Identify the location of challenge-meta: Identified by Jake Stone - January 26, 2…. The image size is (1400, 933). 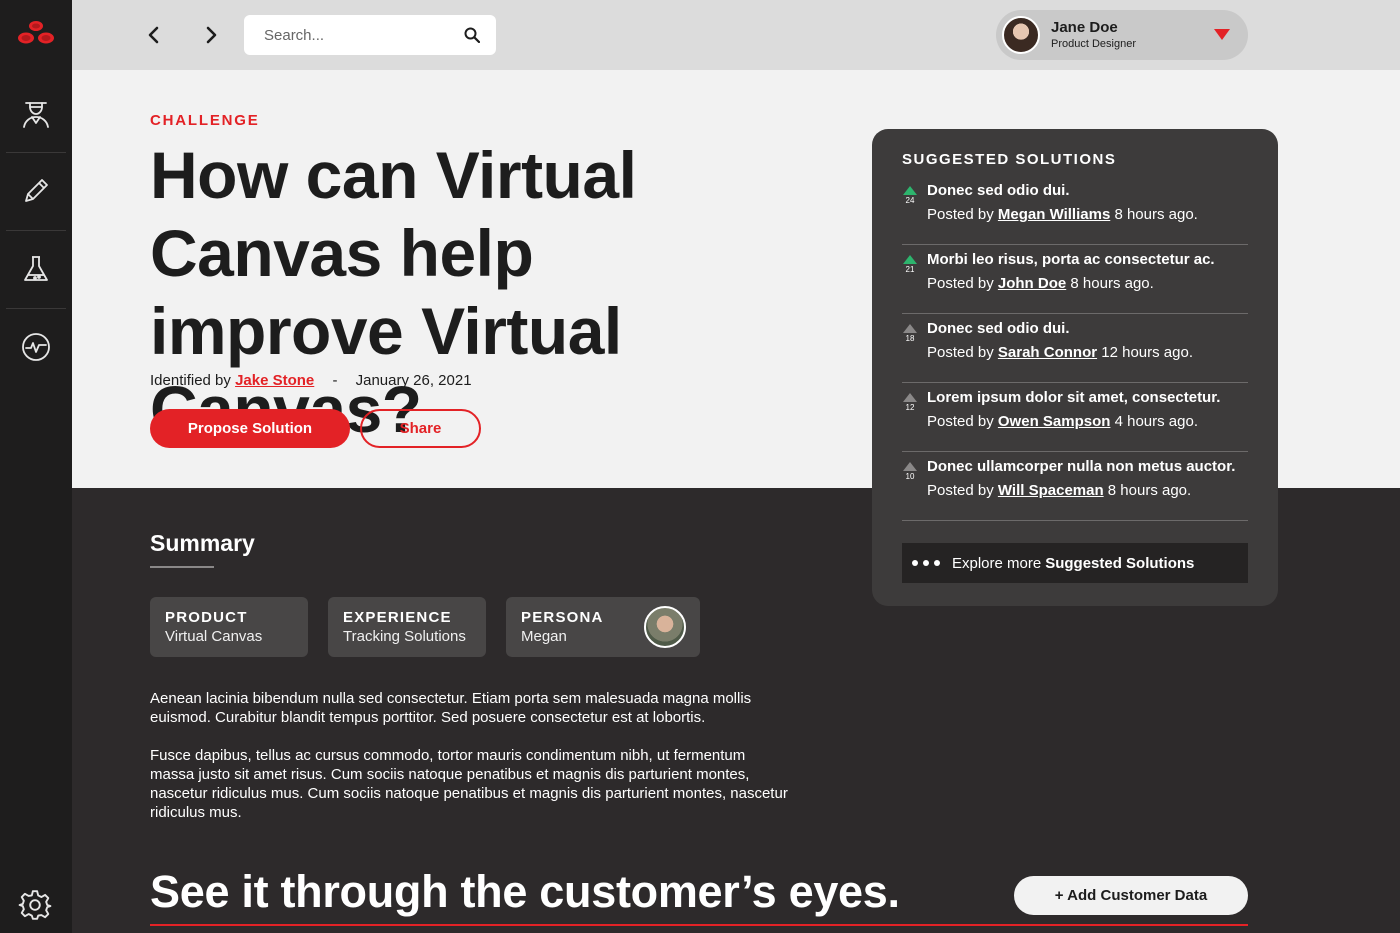
(311, 380).